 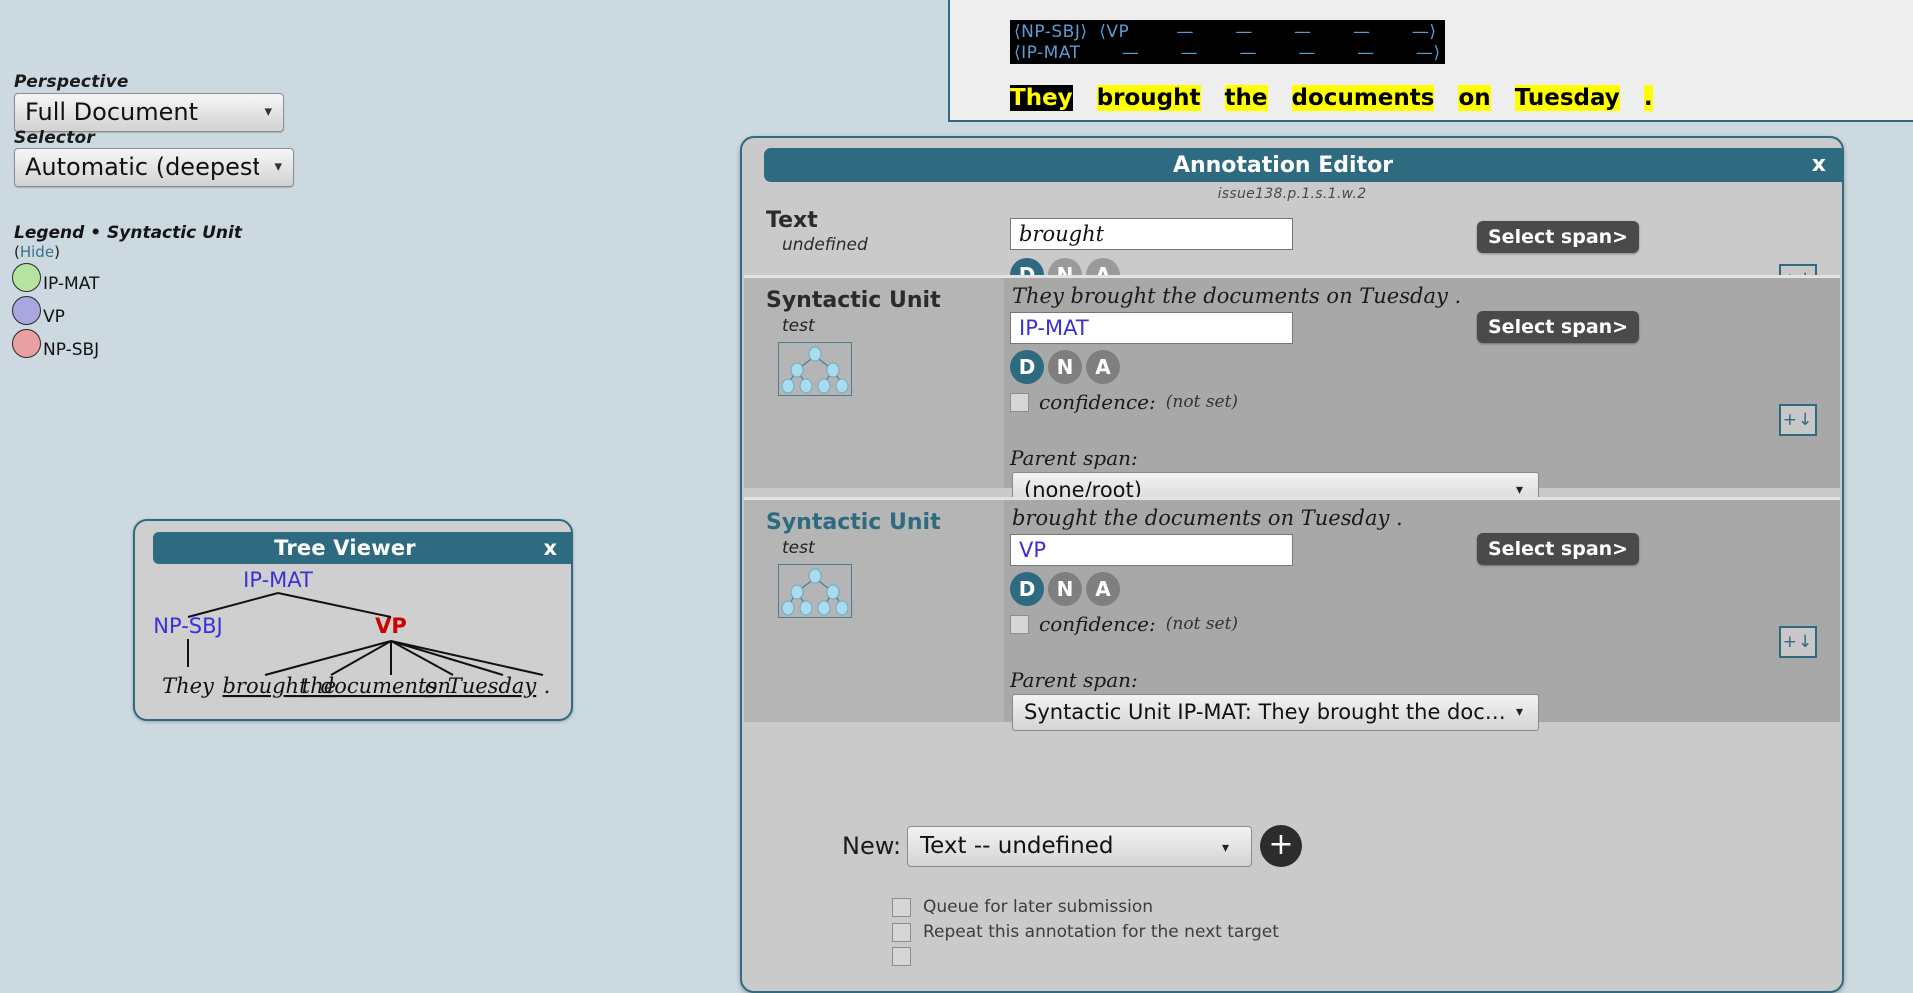 What do you see at coordinates (1819, 165) in the screenshot?
I see `annotation-editor-close-button: x` at bounding box center [1819, 165].